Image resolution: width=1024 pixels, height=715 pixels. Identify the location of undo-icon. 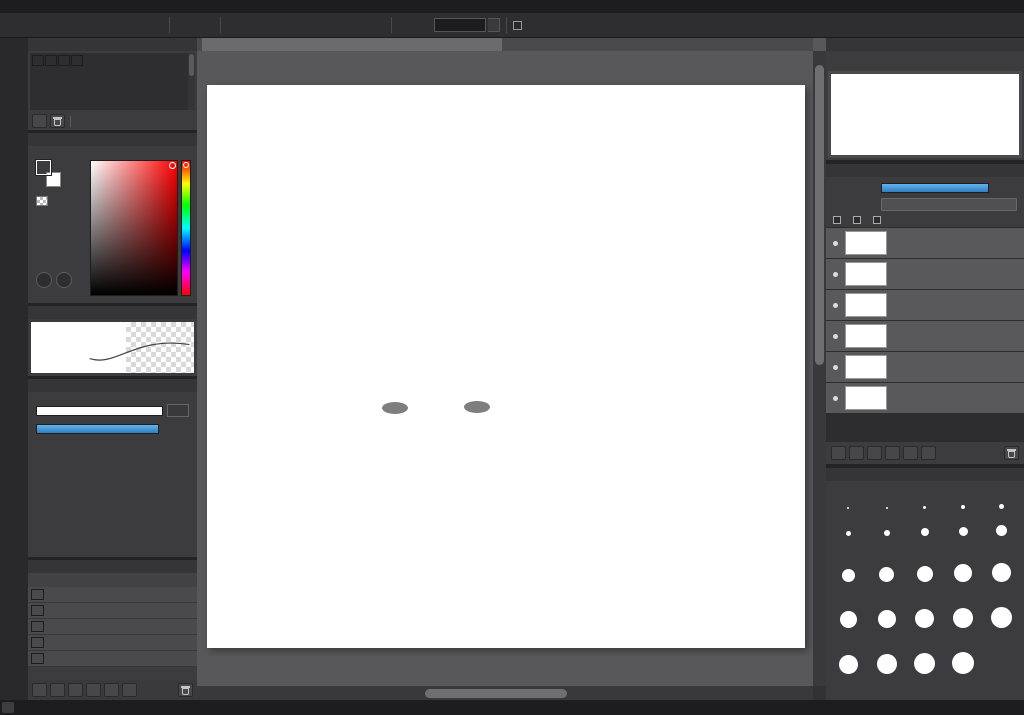
(185, 25).